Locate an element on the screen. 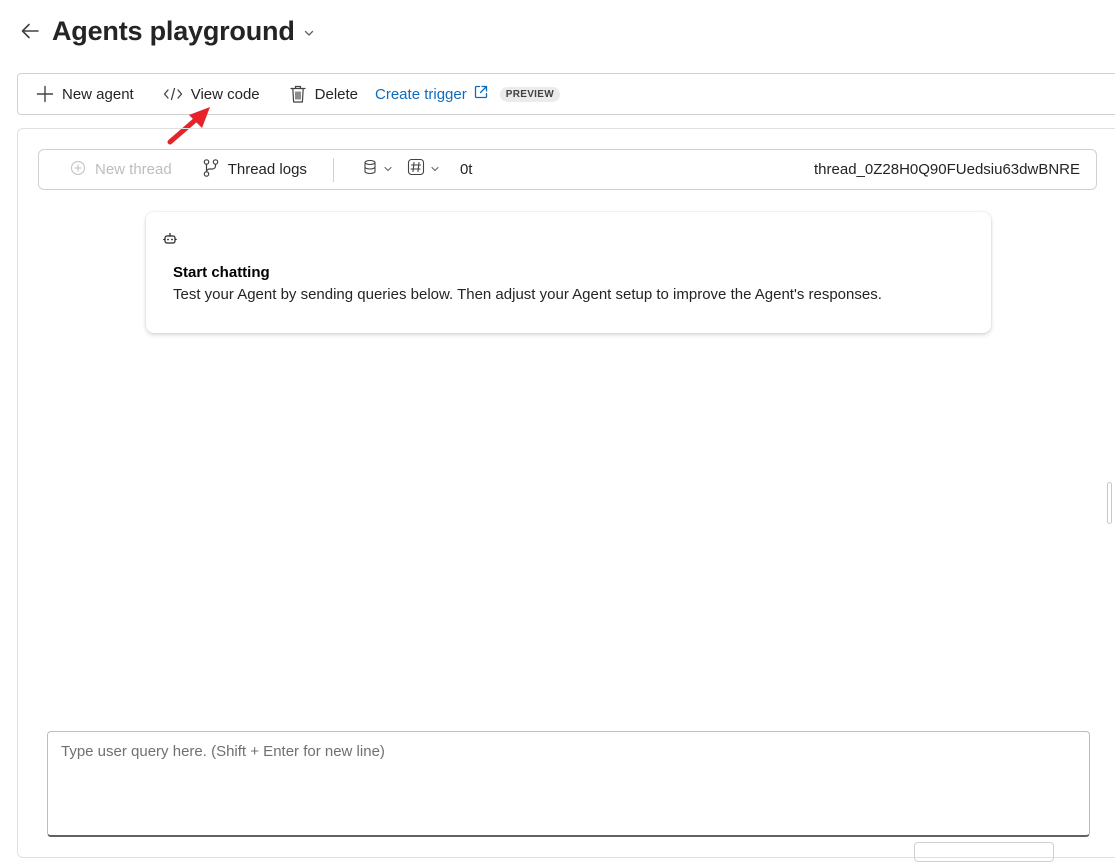  bot-icon is located at coordinates (170, 239).